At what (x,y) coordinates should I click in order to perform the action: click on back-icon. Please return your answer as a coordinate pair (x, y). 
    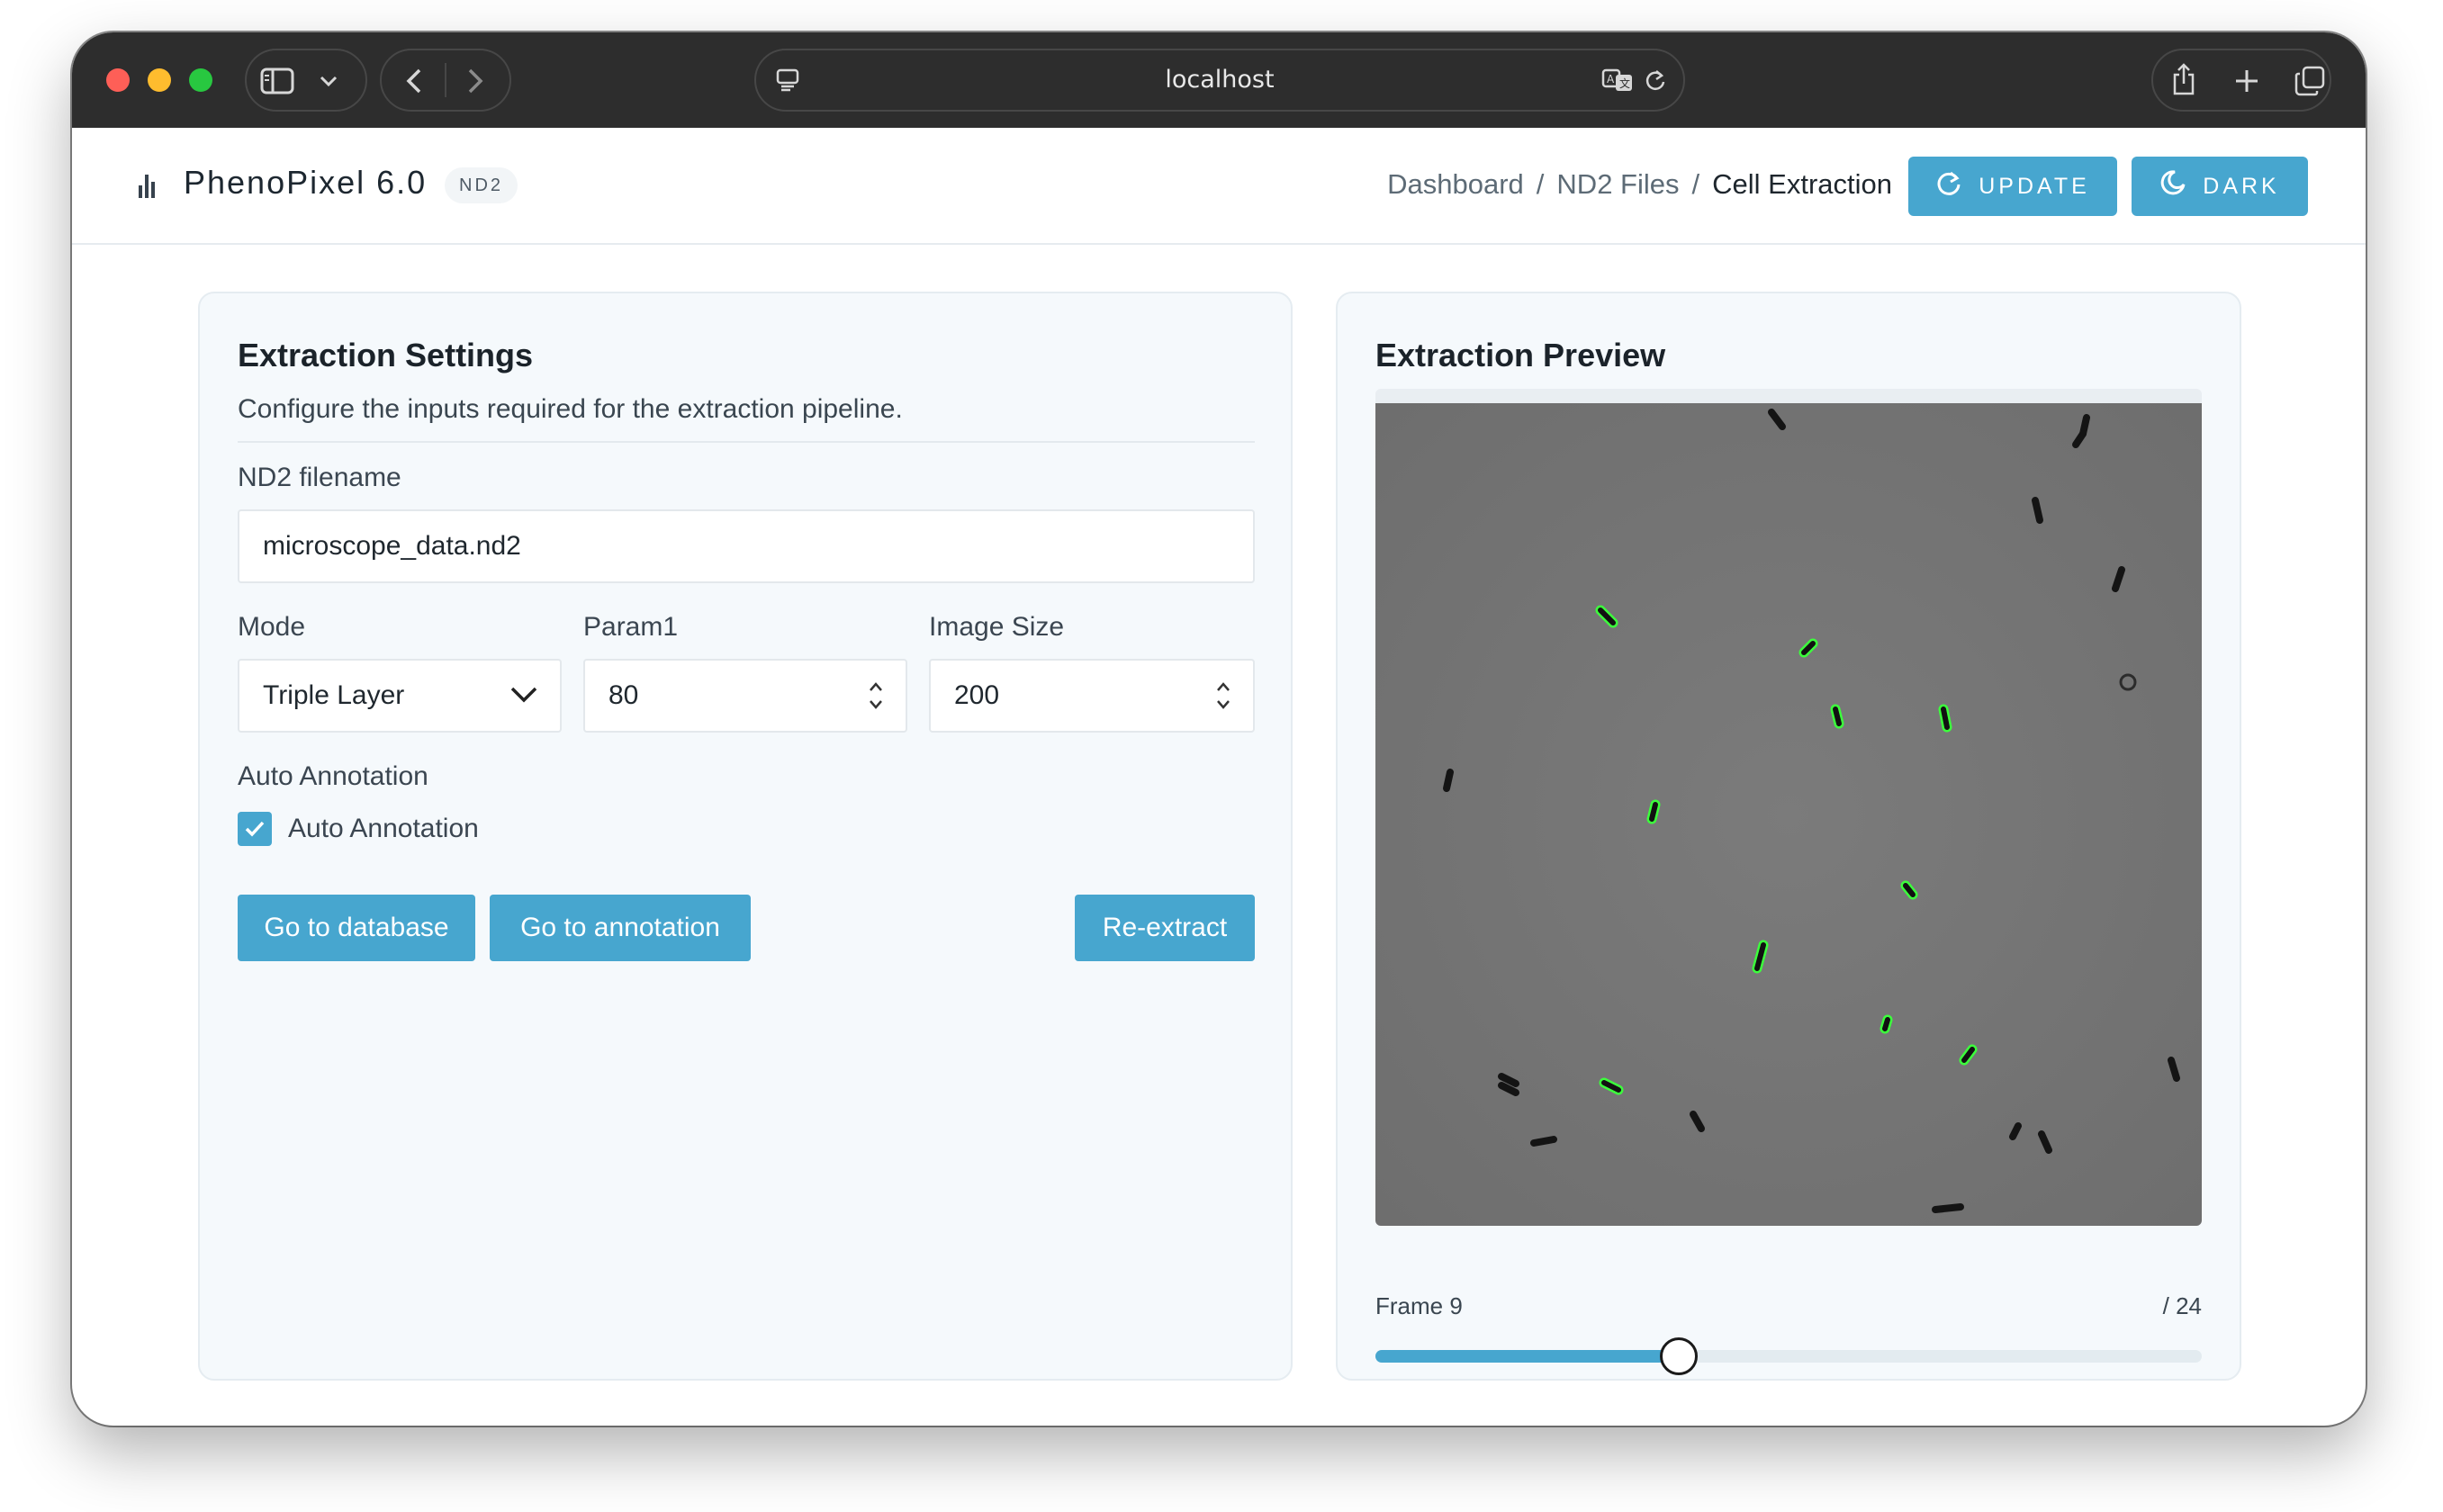
    Looking at the image, I should click on (414, 81).